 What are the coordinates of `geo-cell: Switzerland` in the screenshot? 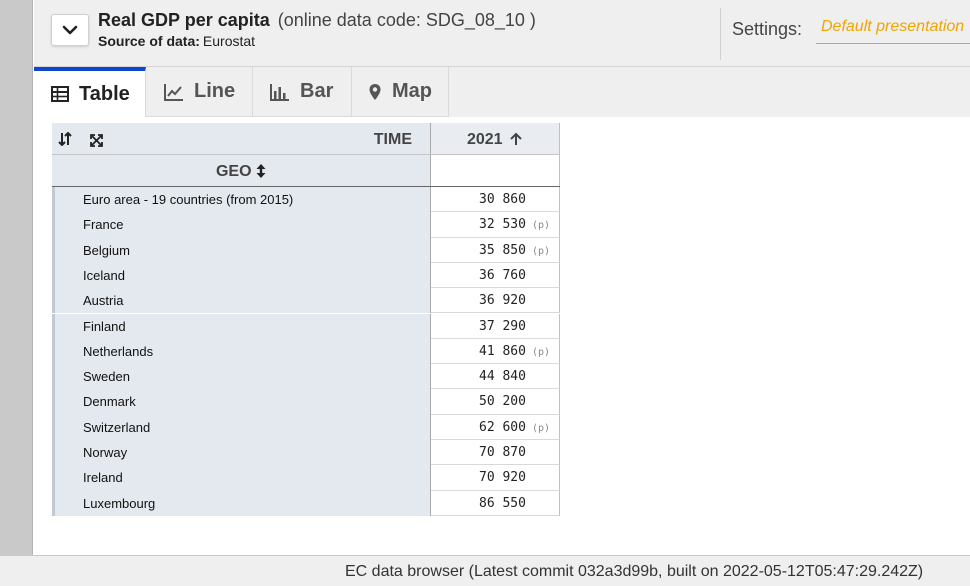 It's located at (241, 427).